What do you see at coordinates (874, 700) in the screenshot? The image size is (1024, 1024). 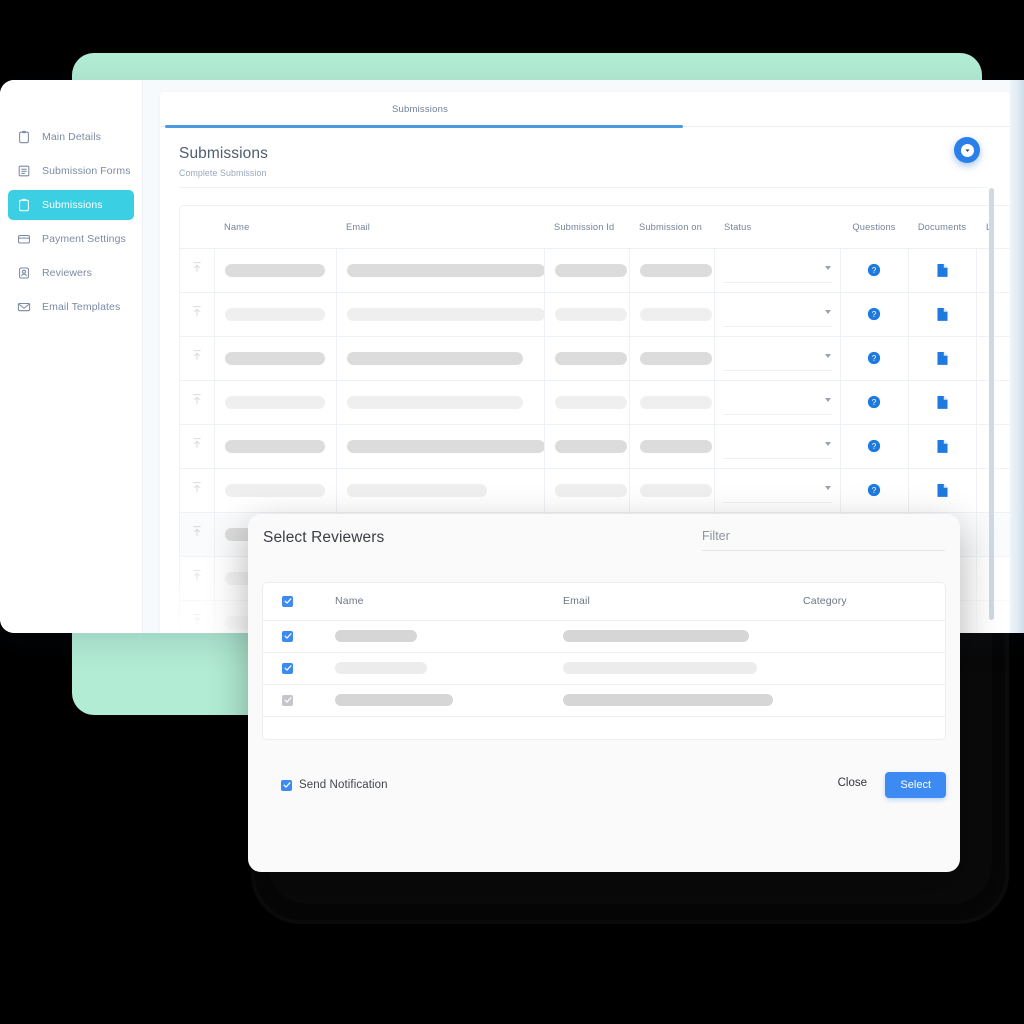 I see `reviewer-category-cell` at bounding box center [874, 700].